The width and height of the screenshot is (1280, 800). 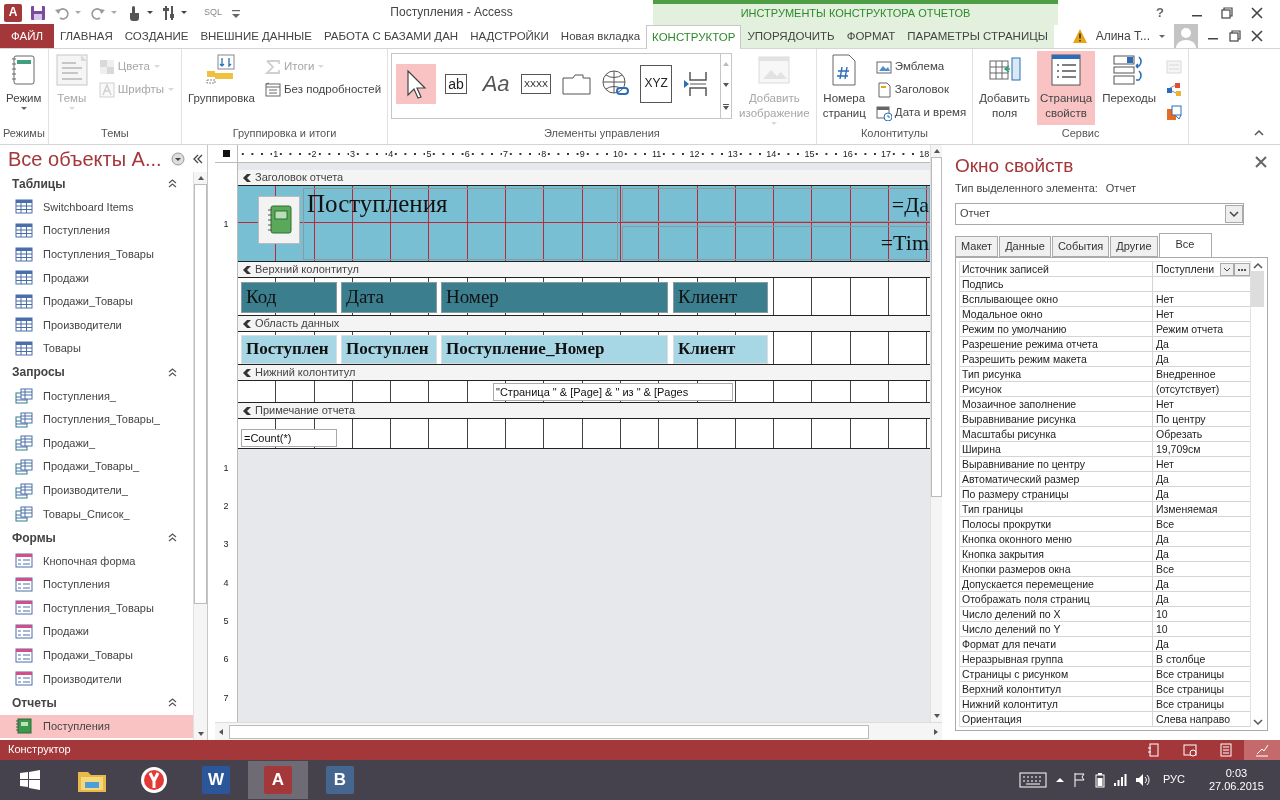 I want to click on collapse-ribbon-icon, so click(x=1259, y=132).